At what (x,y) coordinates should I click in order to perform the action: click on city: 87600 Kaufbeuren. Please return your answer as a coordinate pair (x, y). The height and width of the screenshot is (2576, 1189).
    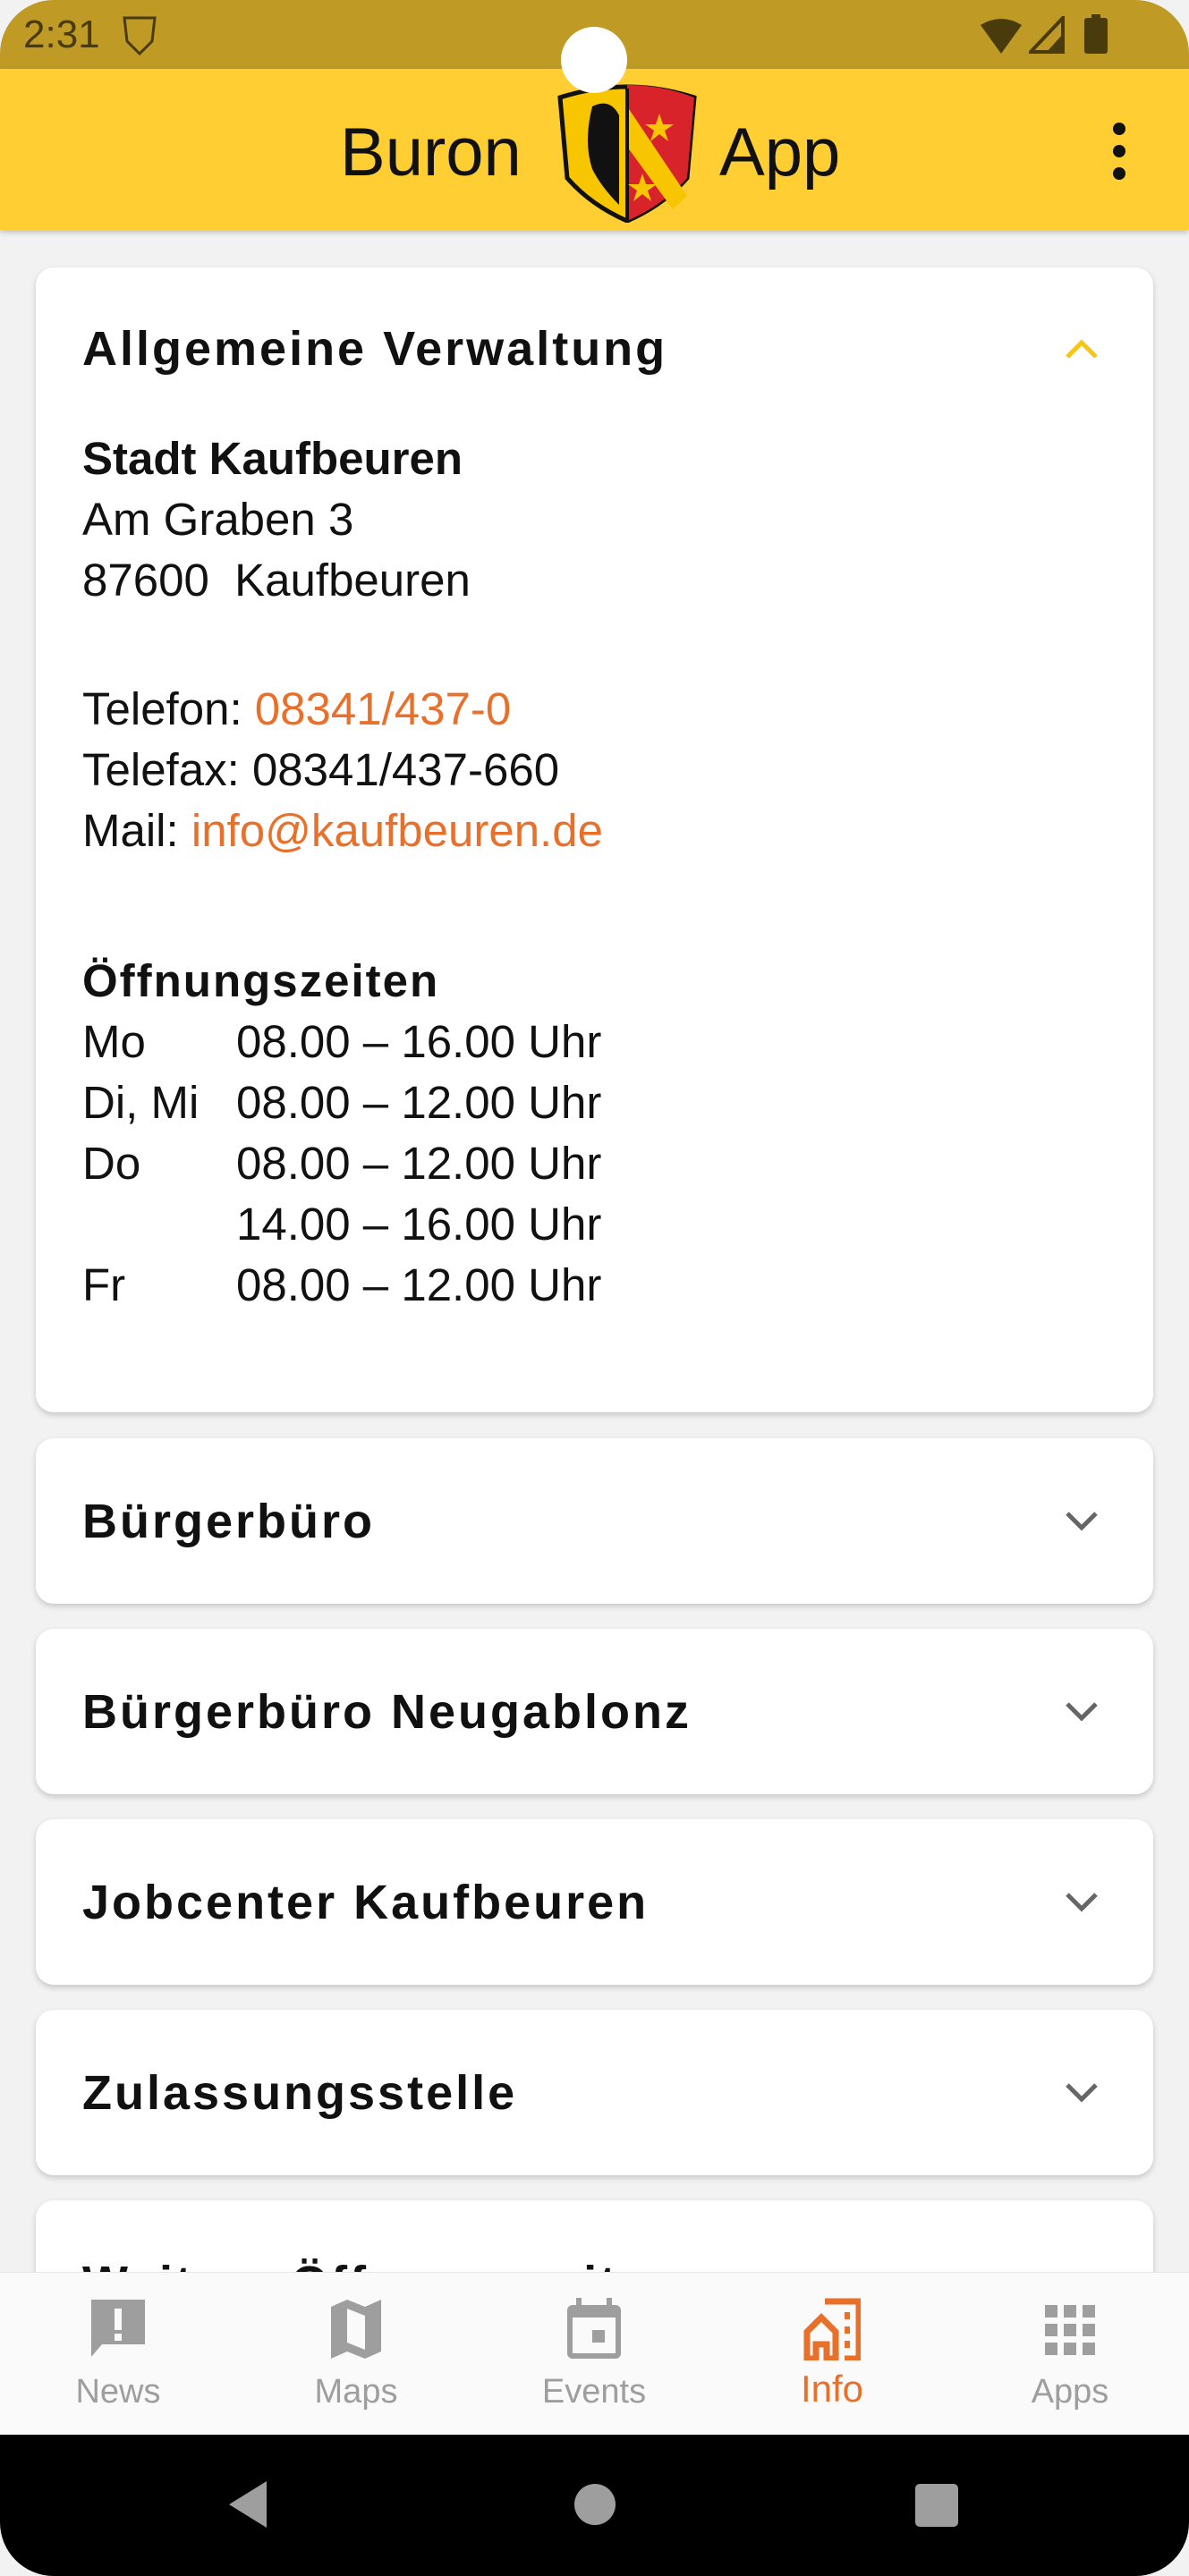
    Looking at the image, I should click on (276, 580).